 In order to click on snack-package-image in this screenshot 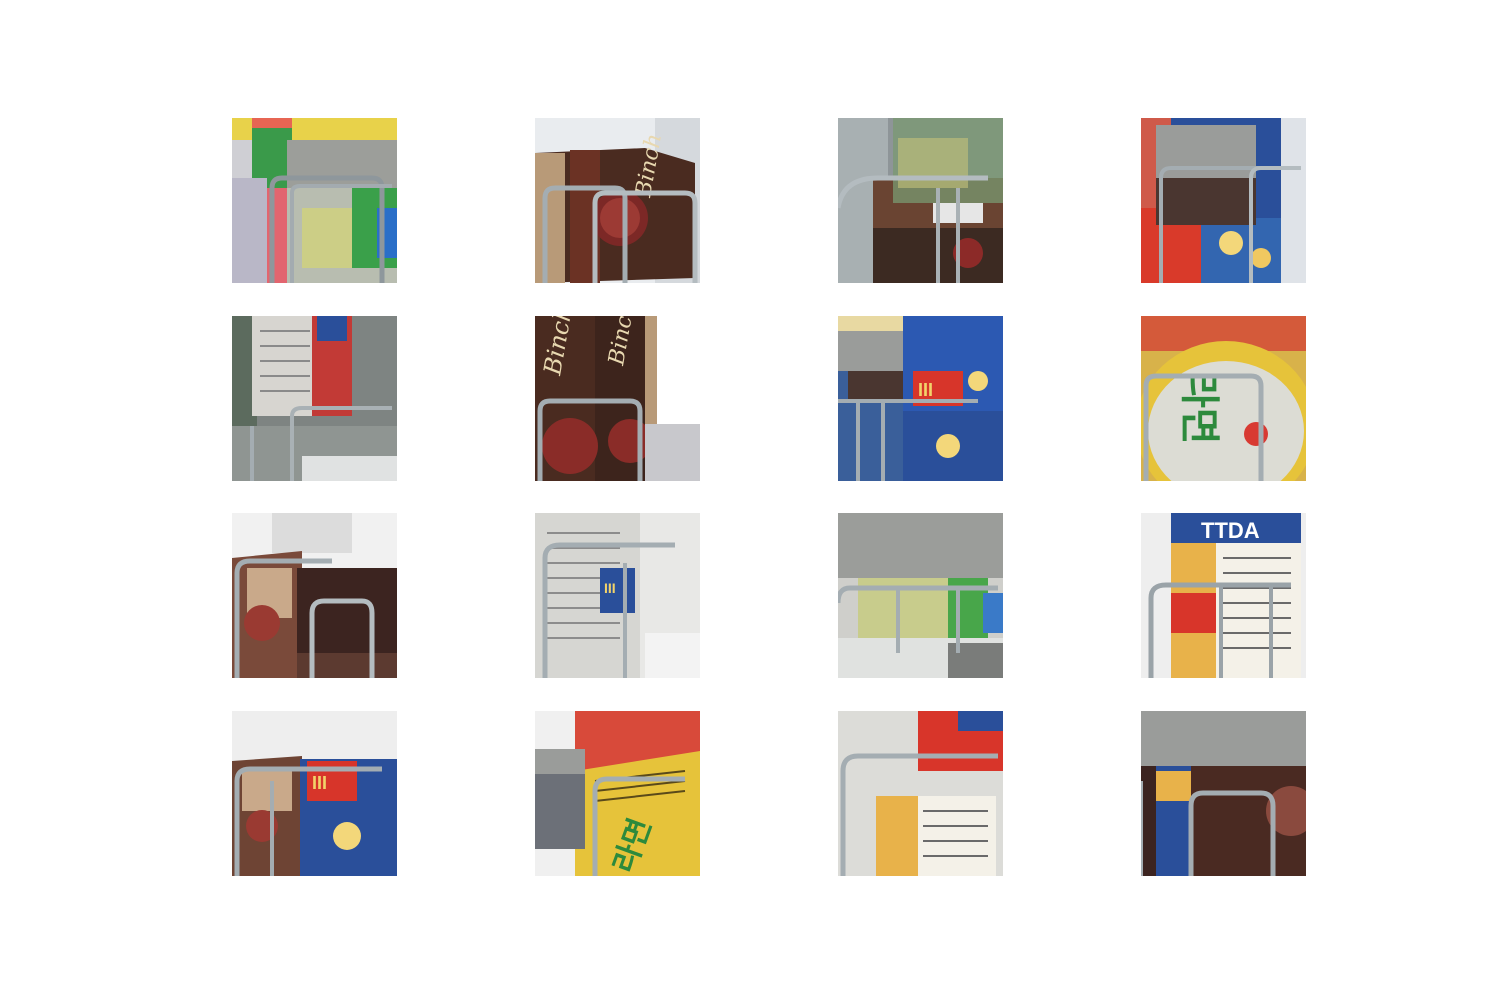, I will do `click(314, 200)`.